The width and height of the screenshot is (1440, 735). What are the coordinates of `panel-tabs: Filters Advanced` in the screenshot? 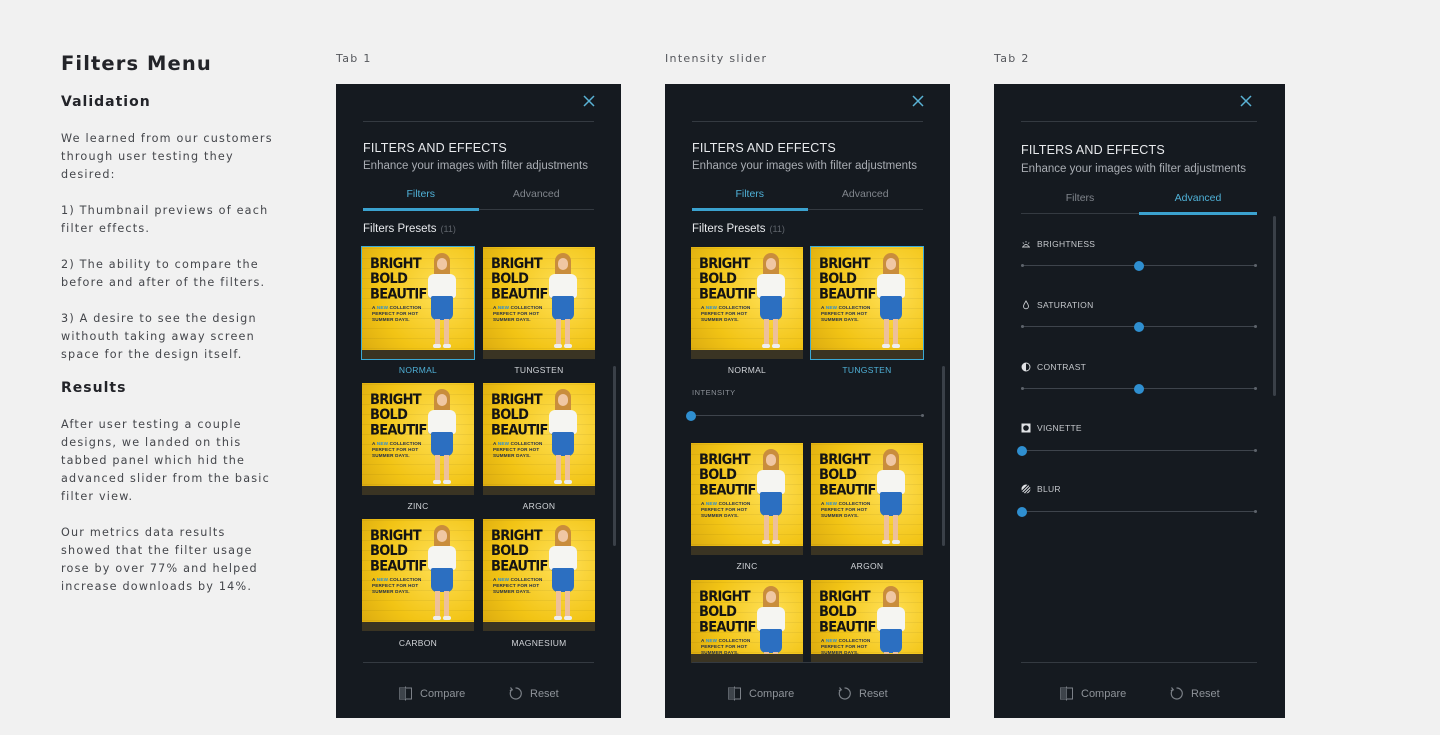 It's located at (1139, 200).